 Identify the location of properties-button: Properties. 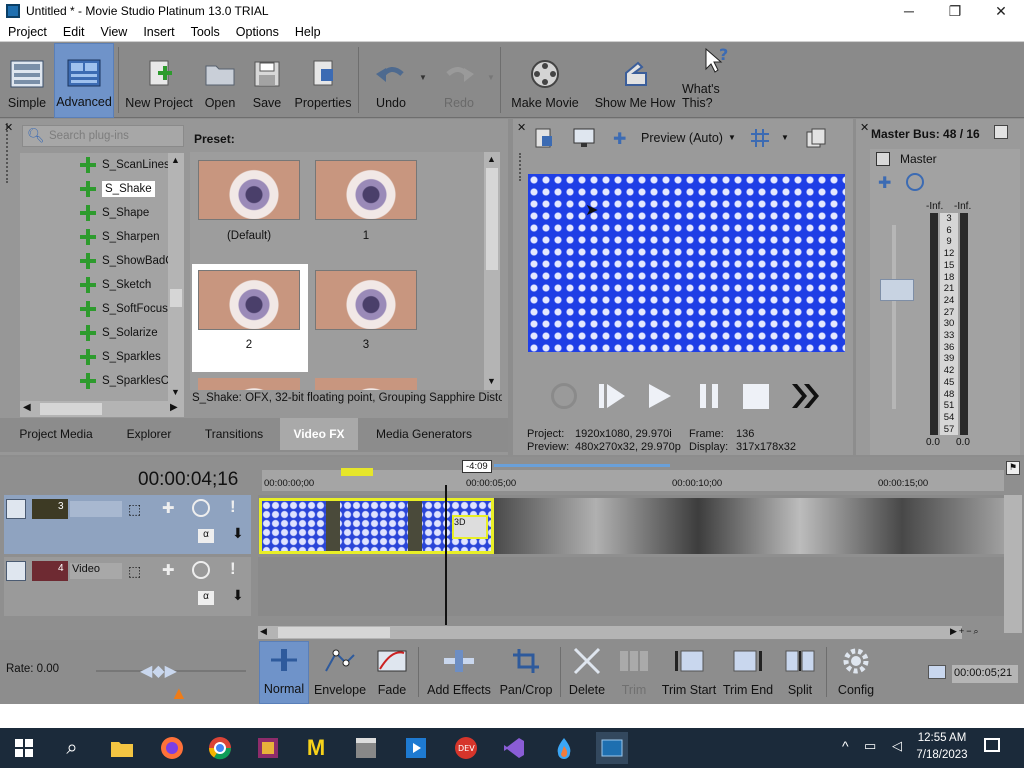
(323, 80).